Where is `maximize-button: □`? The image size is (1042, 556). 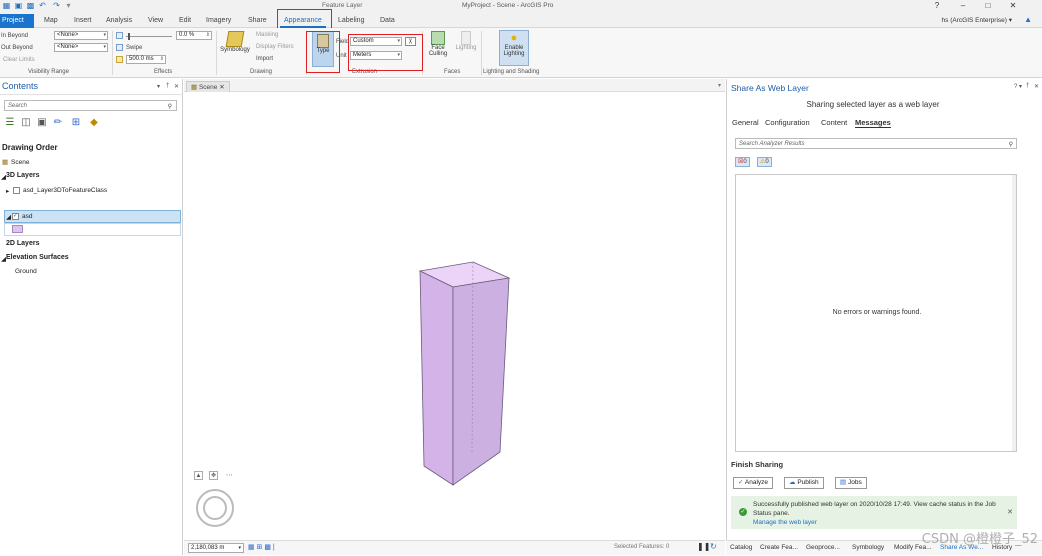 maximize-button: □ is located at coordinates (988, 6).